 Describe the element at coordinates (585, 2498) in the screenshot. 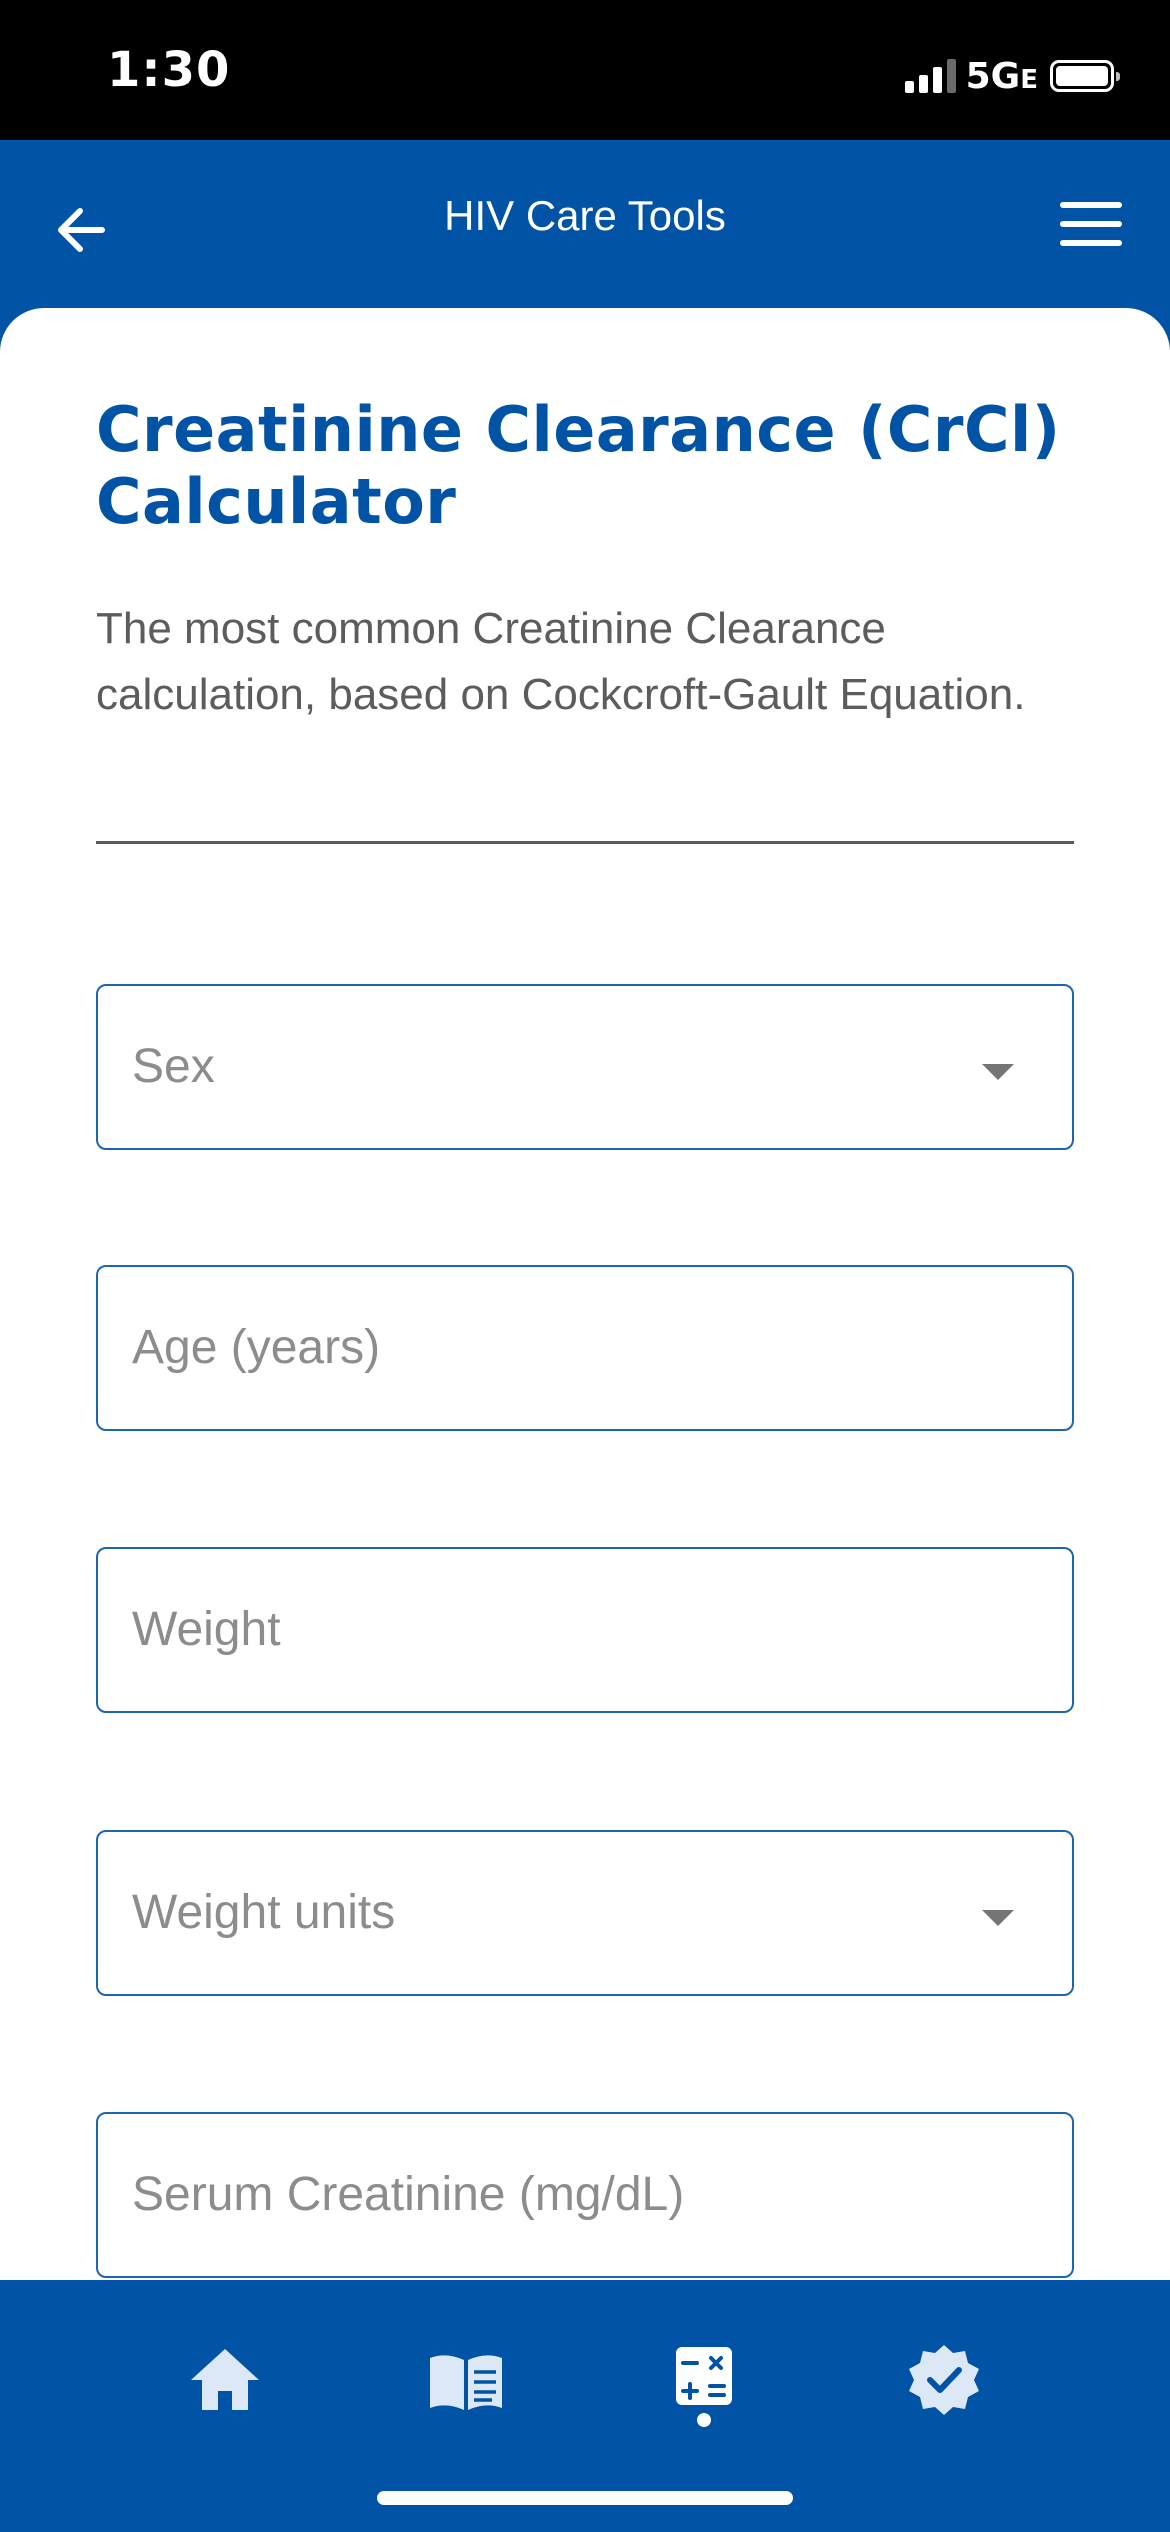

I see `home-indicator` at that location.